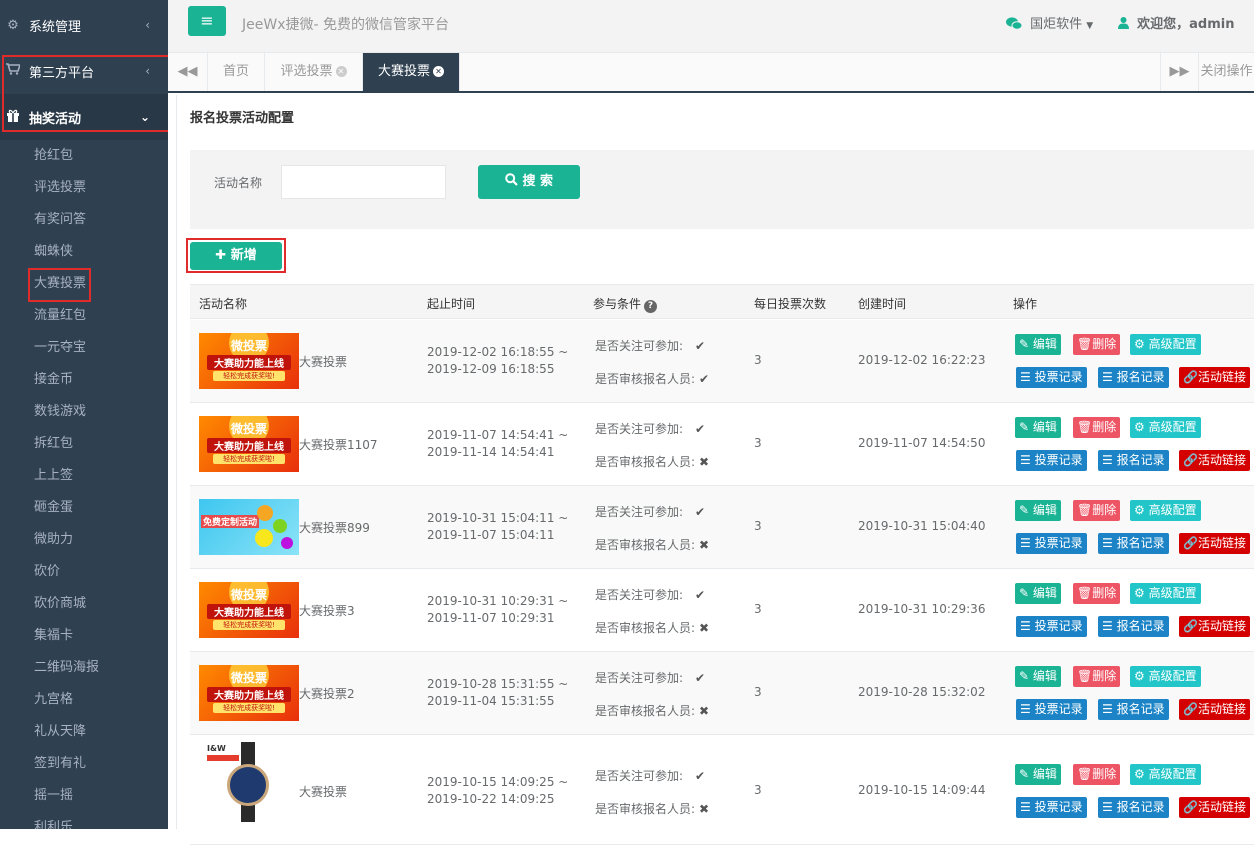 The image size is (1254, 845). I want to click on signup-log-label: 报名记录, so click(1140, 626).